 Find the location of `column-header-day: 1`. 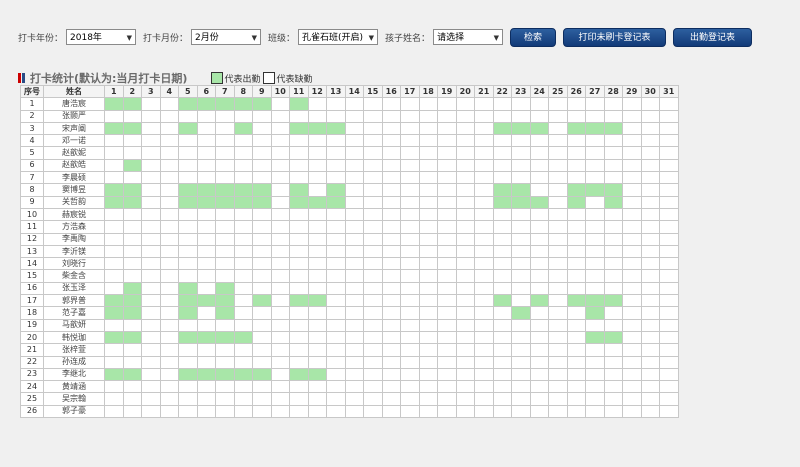

column-header-day: 1 is located at coordinates (114, 91).